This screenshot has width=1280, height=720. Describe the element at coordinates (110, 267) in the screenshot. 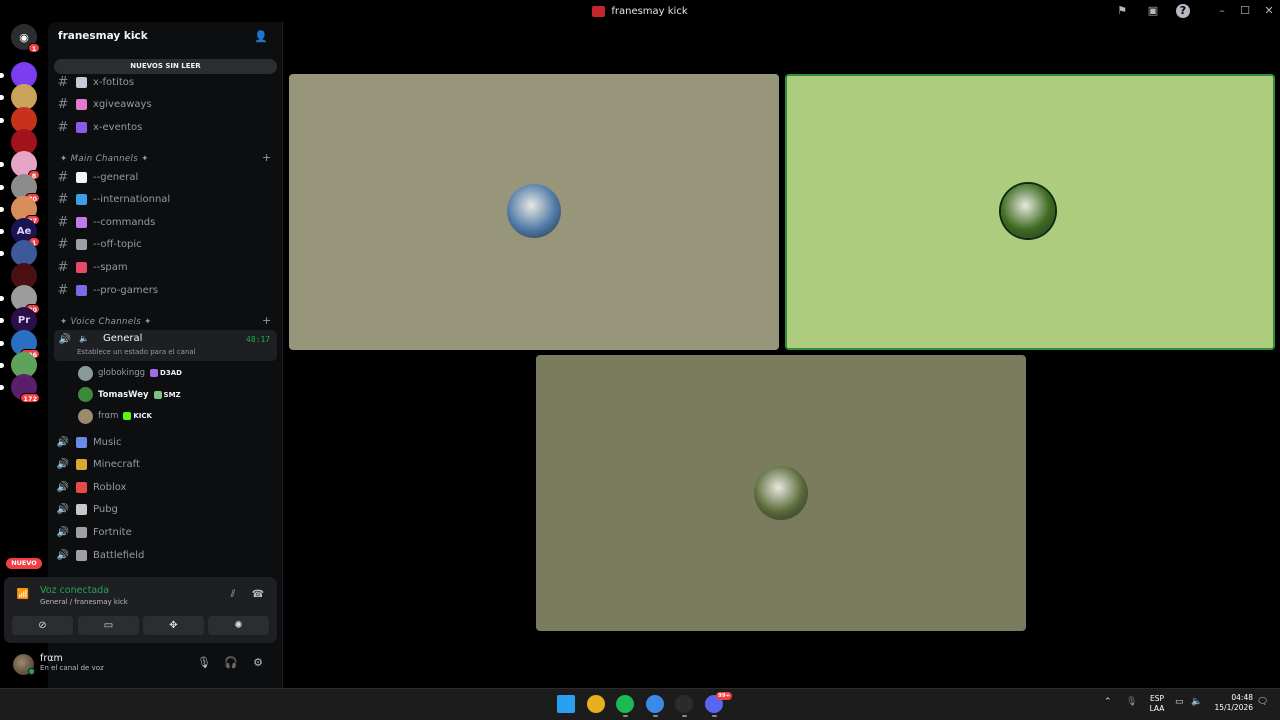

I see `channel-label: --spam` at that location.